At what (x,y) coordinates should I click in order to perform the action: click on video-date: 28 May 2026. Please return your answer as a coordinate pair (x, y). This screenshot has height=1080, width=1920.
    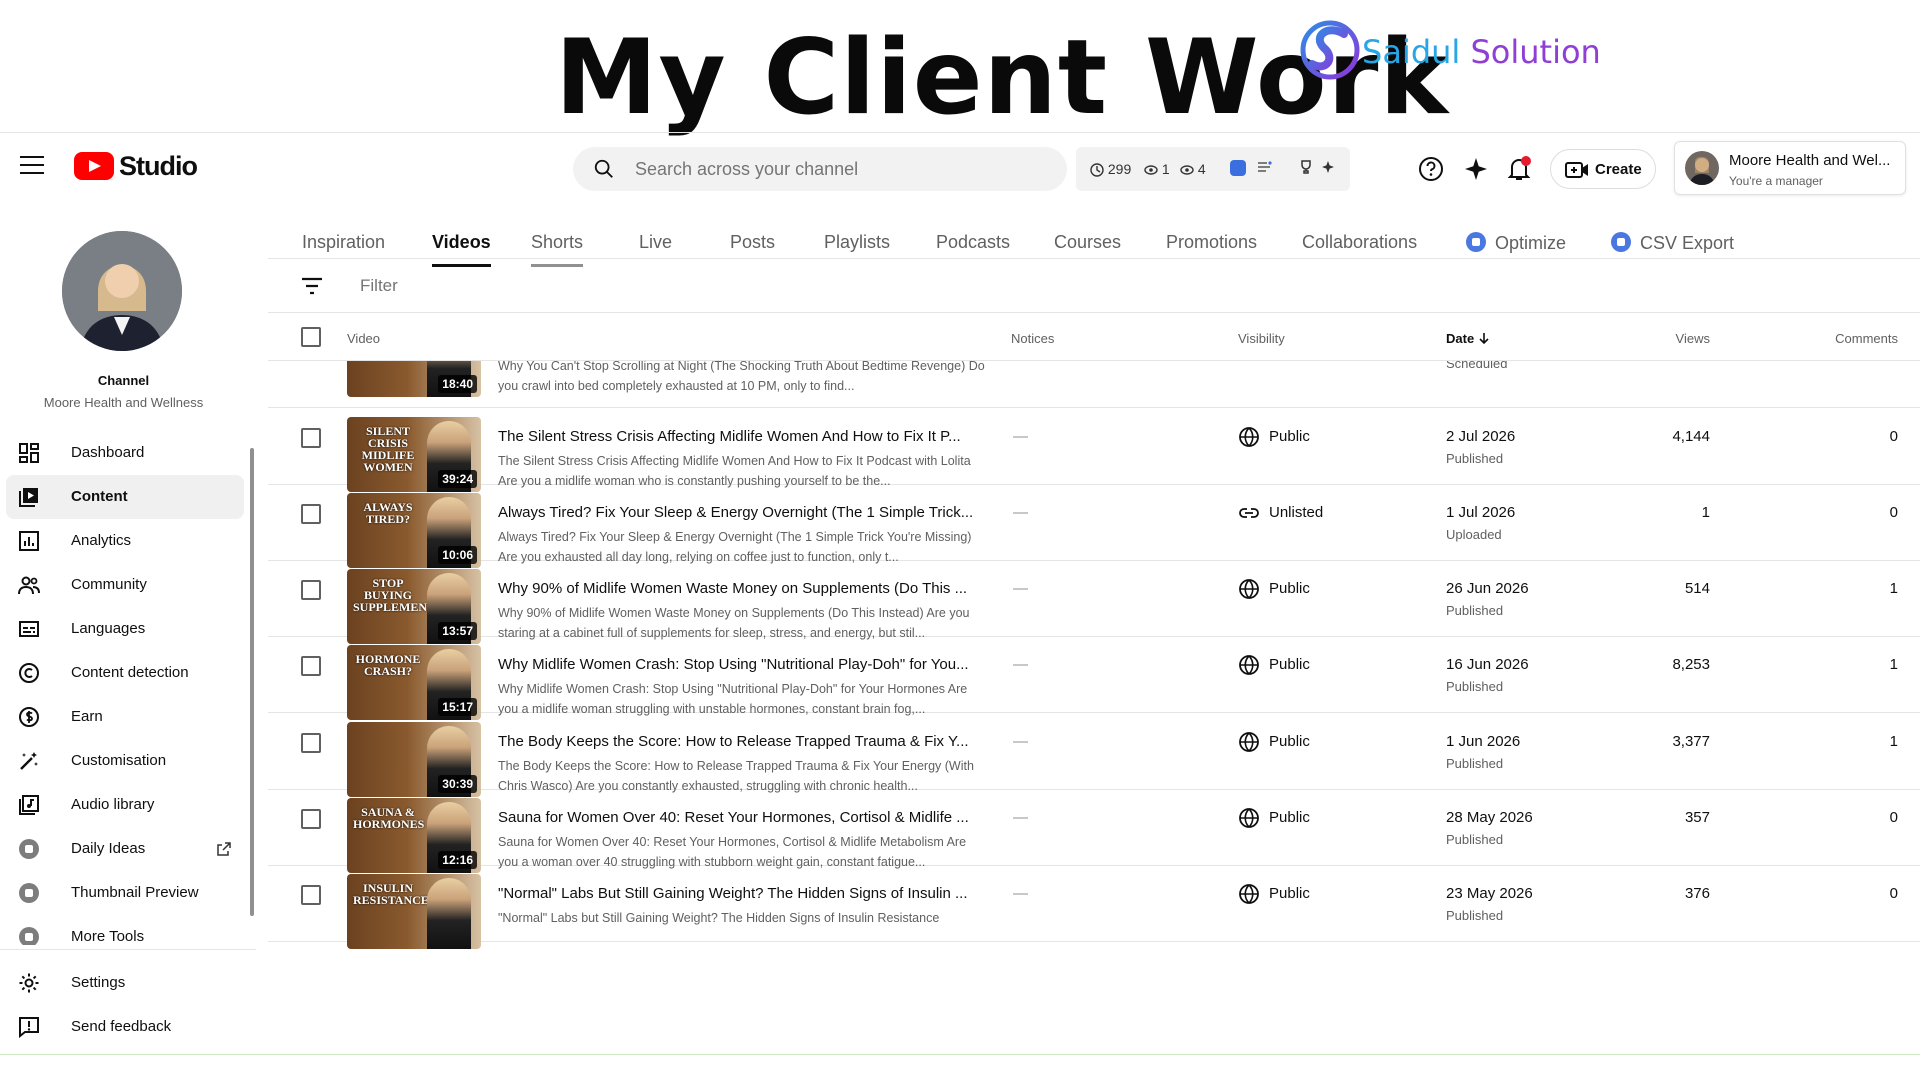
    Looking at the image, I should click on (1489, 817).